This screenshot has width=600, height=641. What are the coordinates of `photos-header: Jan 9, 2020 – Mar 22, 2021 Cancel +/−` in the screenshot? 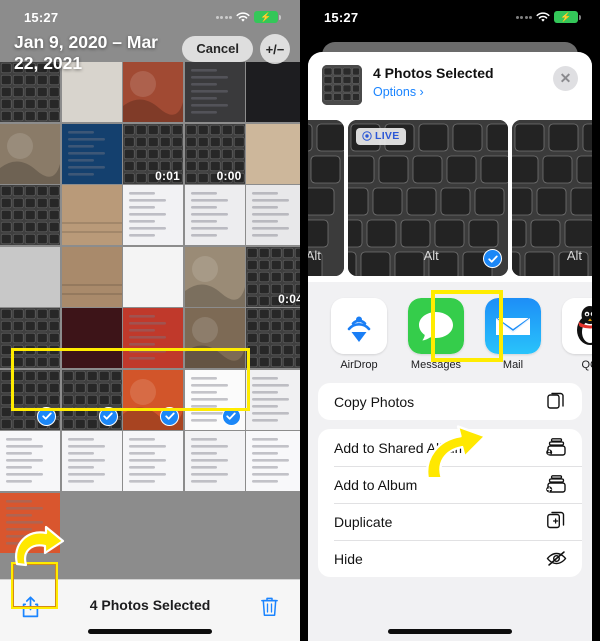 It's located at (150, 53).